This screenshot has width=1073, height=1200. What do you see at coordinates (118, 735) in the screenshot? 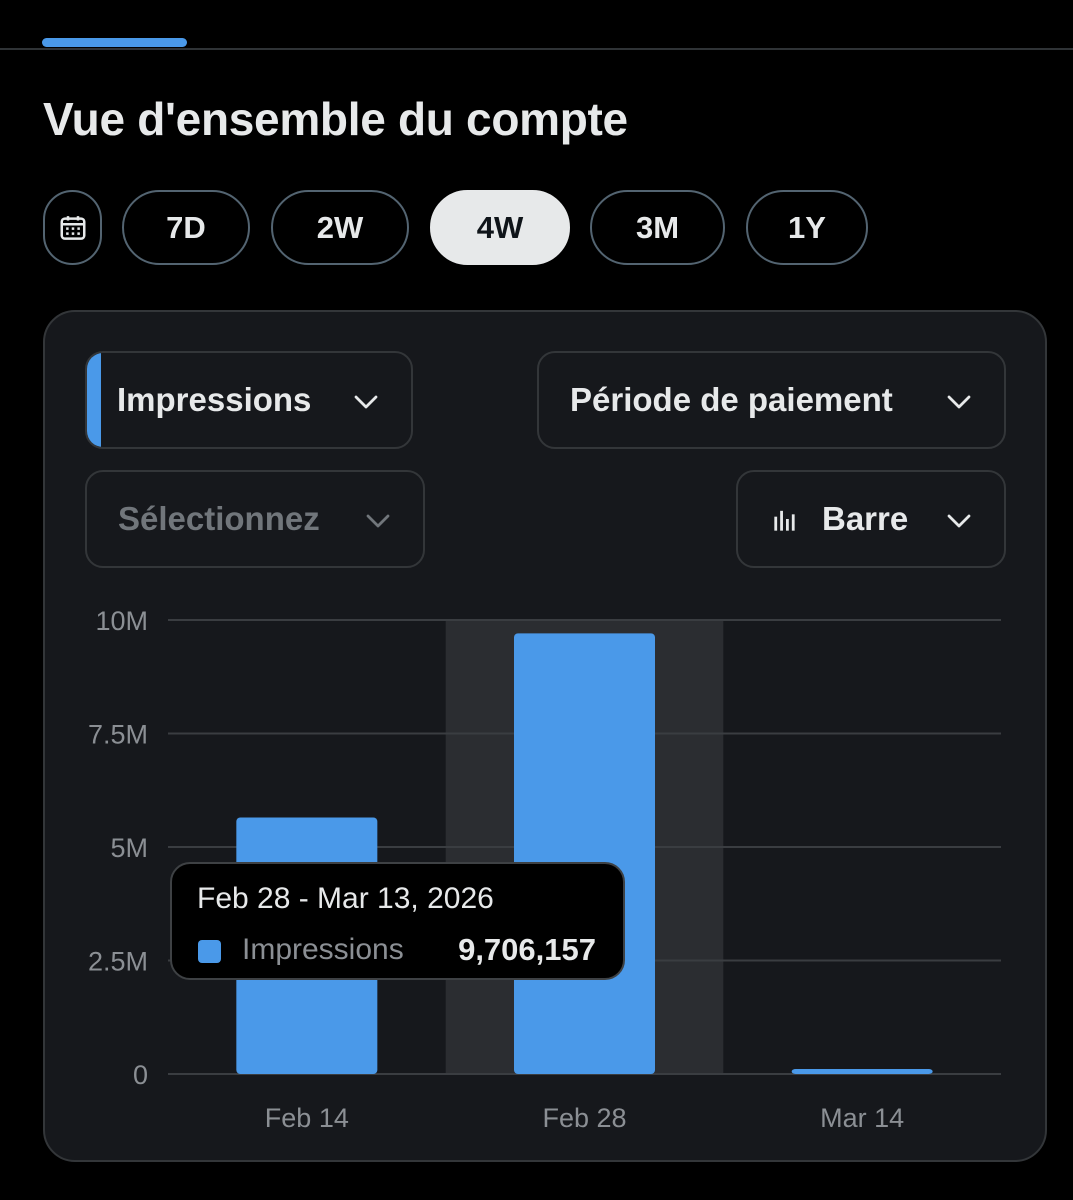
I see `y-tick-label: 7.5M` at bounding box center [118, 735].